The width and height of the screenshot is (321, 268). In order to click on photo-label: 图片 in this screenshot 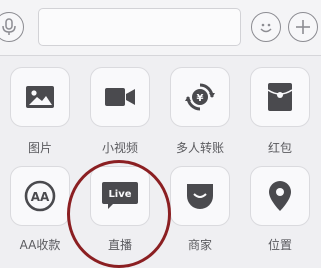, I will do `click(39, 148)`.